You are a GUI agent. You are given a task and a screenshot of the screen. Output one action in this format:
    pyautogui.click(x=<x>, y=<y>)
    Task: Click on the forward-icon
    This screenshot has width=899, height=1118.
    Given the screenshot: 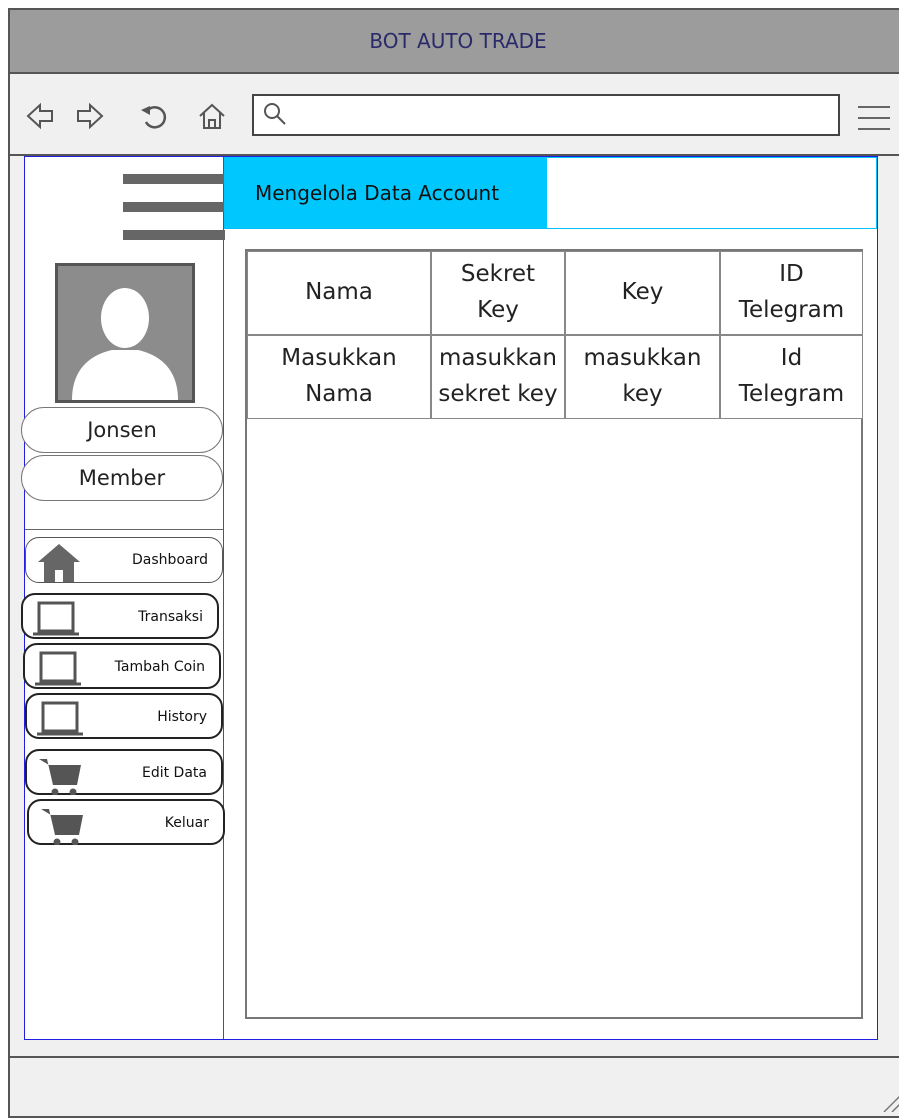 What is the action you would take?
    pyautogui.click(x=90, y=116)
    